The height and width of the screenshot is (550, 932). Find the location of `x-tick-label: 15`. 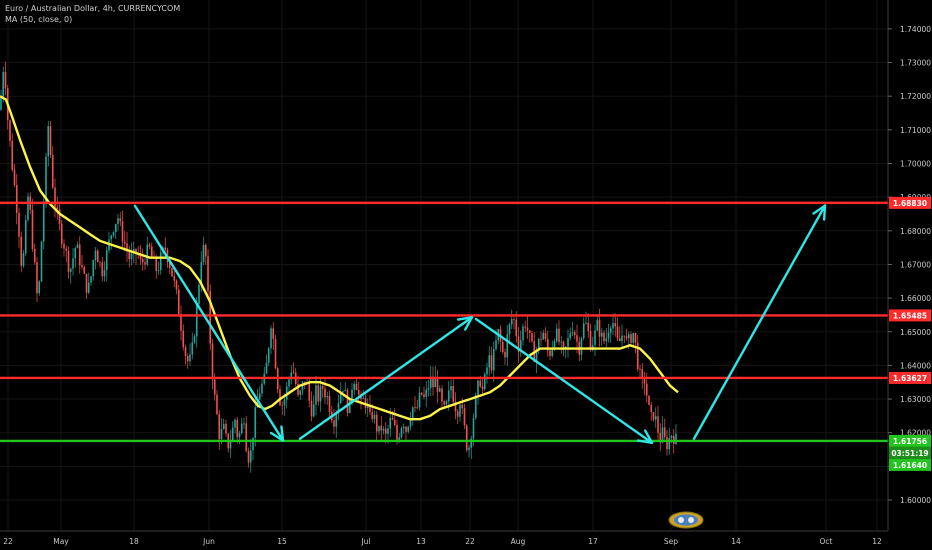

x-tick-label: 15 is located at coordinates (282, 541).